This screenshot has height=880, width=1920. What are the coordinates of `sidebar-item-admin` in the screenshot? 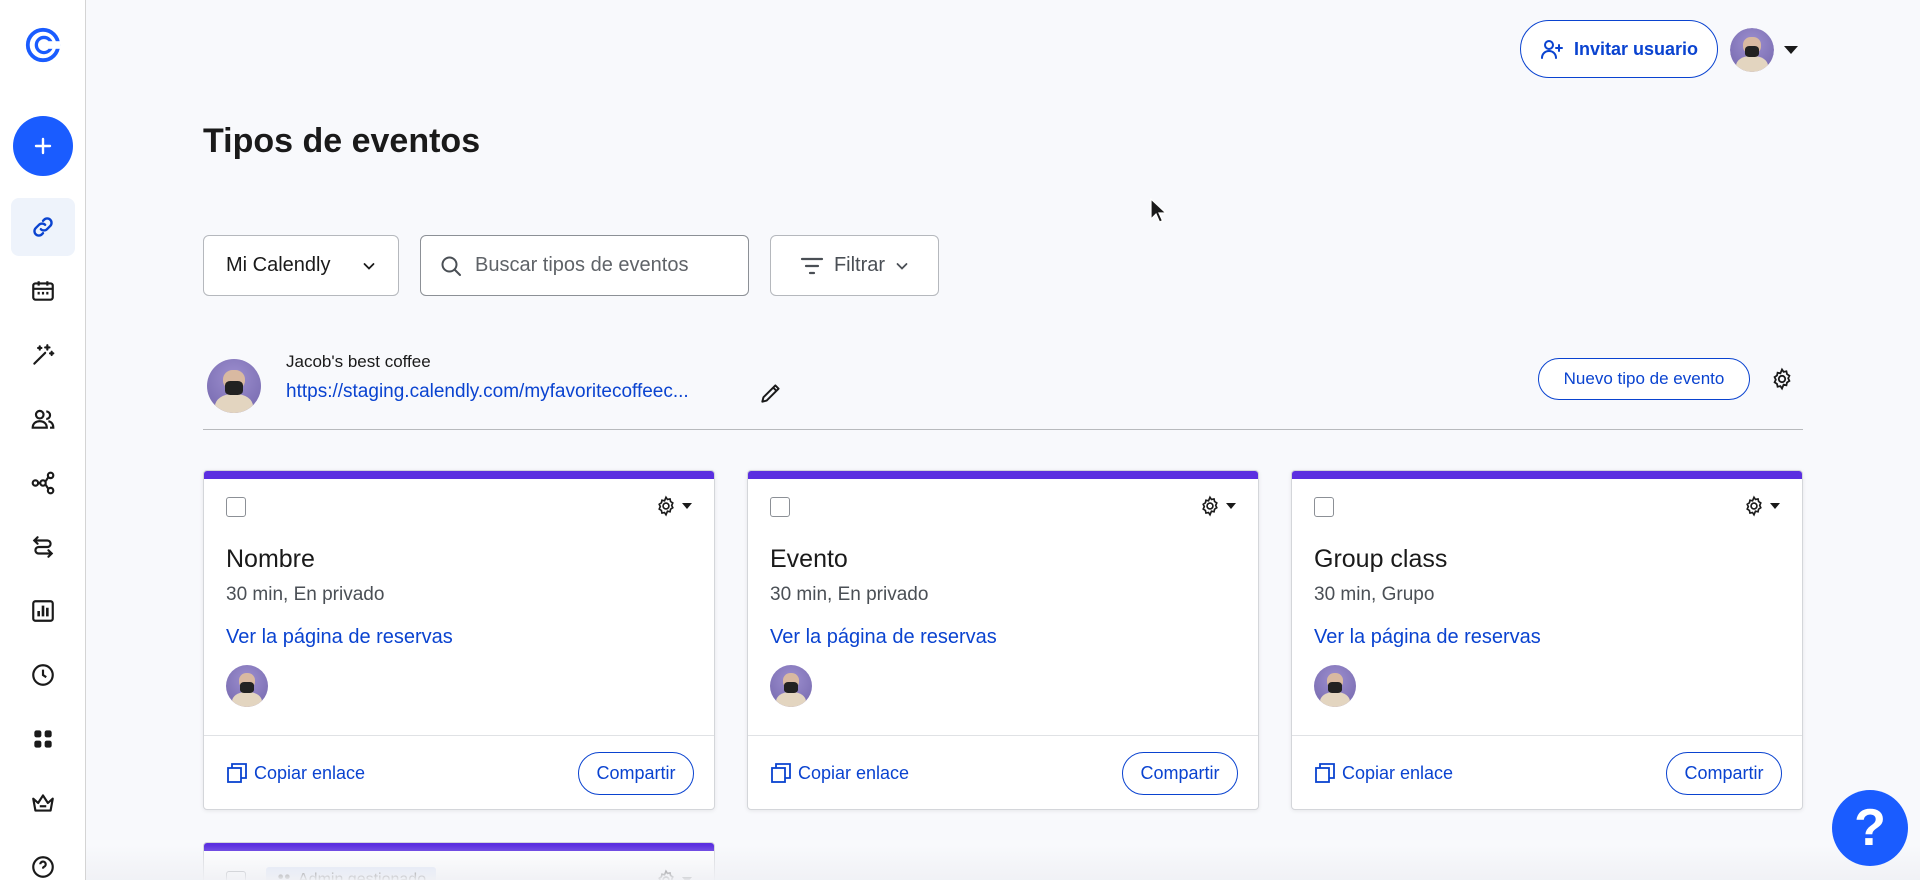 It's located at (43, 803).